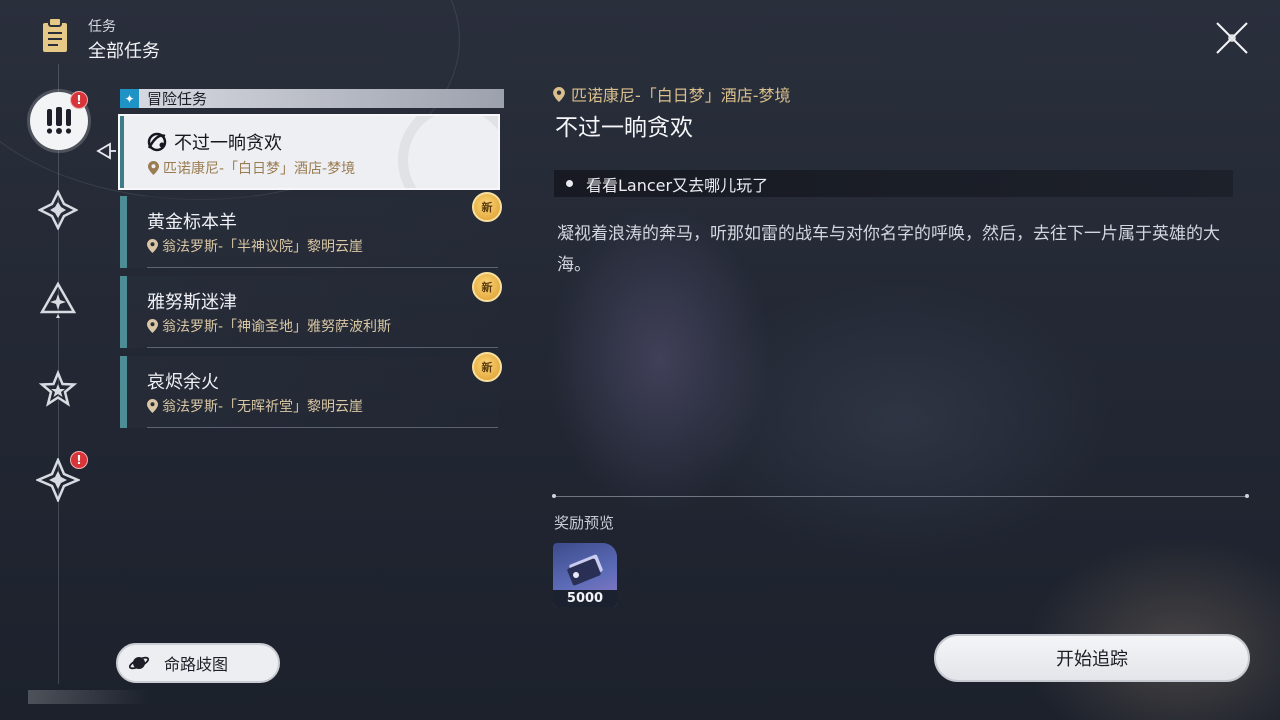 The width and height of the screenshot is (1280, 720). Describe the element at coordinates (585, 598) in the screenshot. I see `reward-quantity: 5000` at that location.